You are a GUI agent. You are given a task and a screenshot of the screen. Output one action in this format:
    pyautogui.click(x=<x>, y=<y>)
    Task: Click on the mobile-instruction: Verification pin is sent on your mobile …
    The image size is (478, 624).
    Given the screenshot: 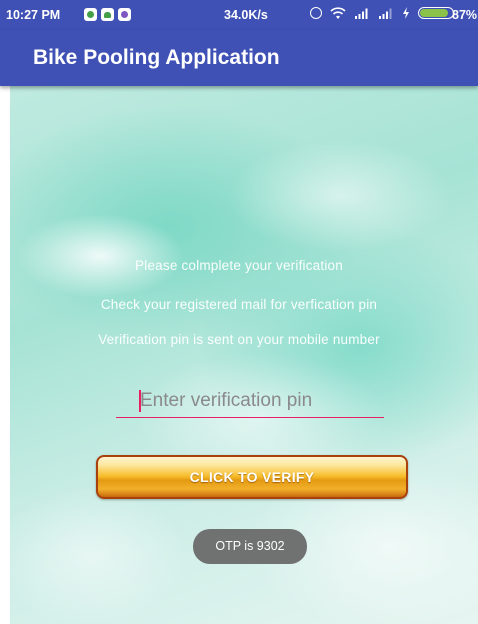 What is the action you would take?
    pyautogui.click(x=239, y=339)
    